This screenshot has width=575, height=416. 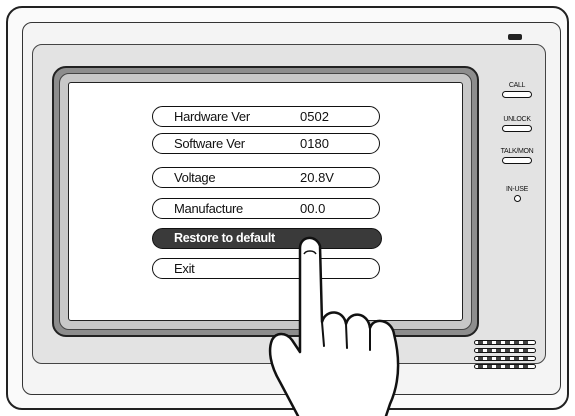 I want to click on talk-mon-button-label: TALK/MON, so click(x=517, y=151).